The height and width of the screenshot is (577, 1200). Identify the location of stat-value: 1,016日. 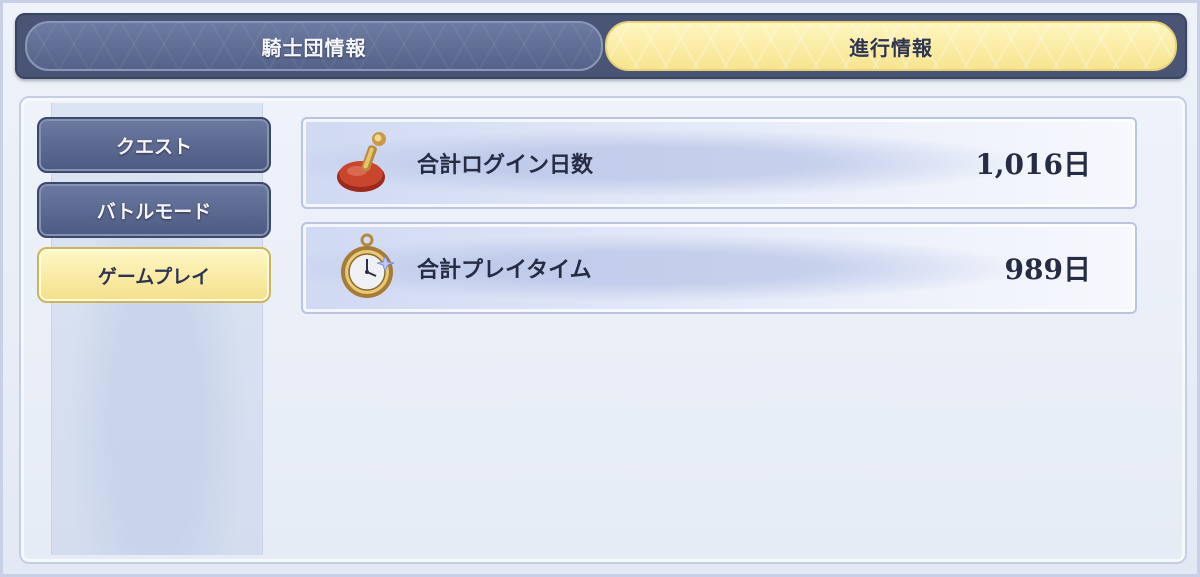
(1033, 164).